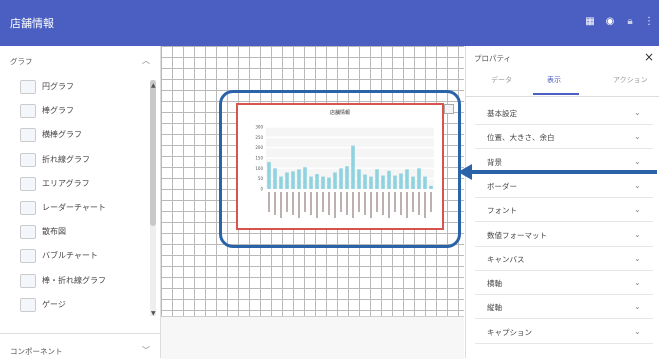 The width and height of the screenshot is (659, 359). I want to click on hbar-chart-icon, so click(28, 135).